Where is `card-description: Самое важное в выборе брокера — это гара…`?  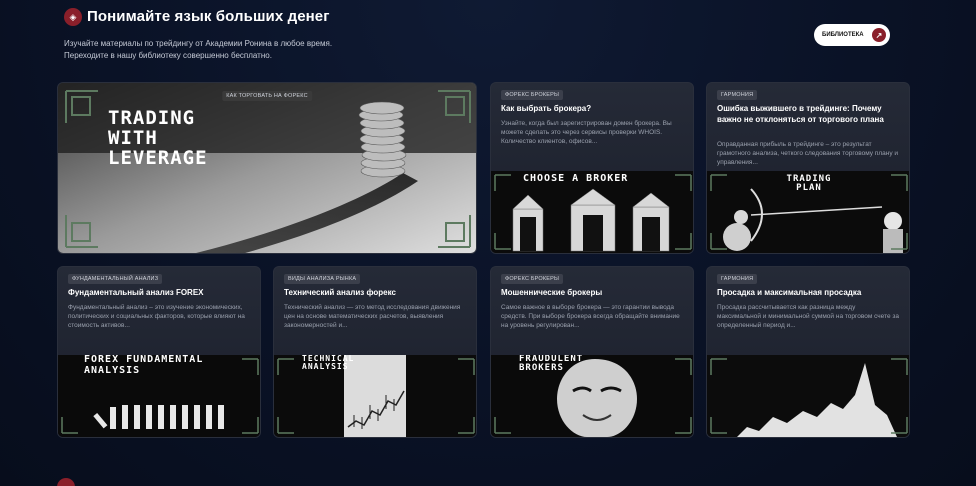
card-description: Самое важное в выборе брокера — это гара… is located at coordinates (590, 316).